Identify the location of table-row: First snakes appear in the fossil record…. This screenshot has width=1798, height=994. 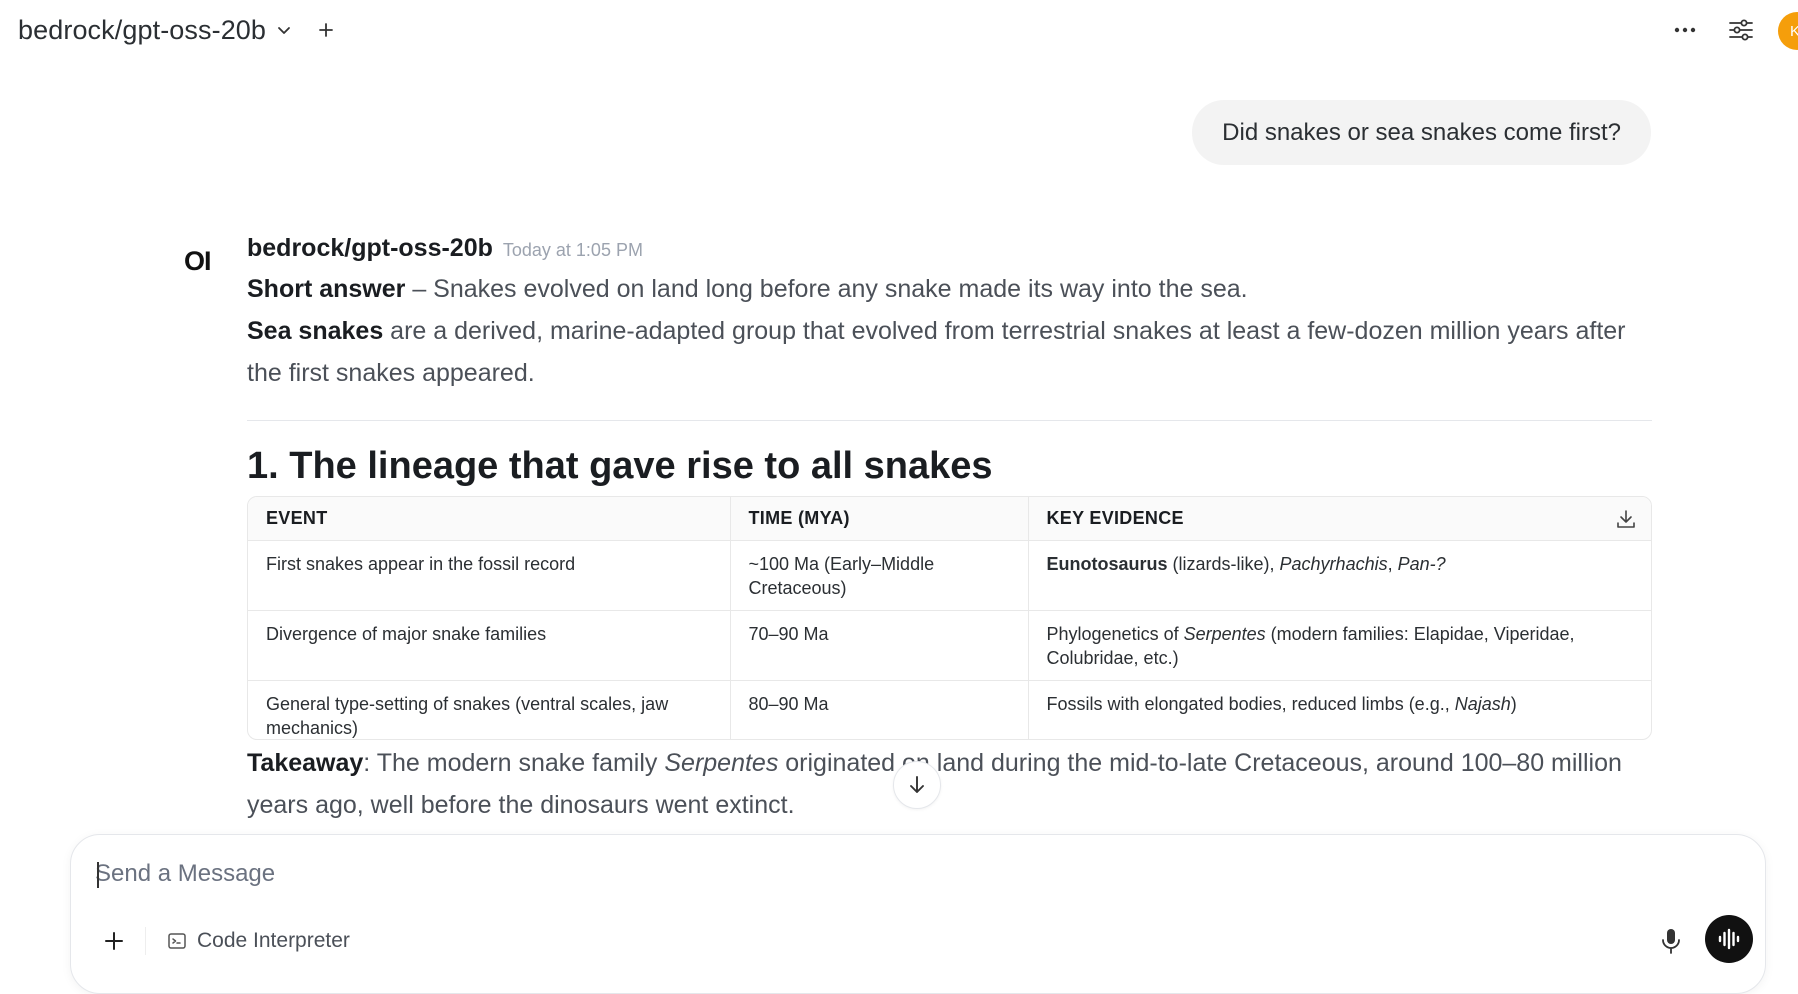
(949, 575).